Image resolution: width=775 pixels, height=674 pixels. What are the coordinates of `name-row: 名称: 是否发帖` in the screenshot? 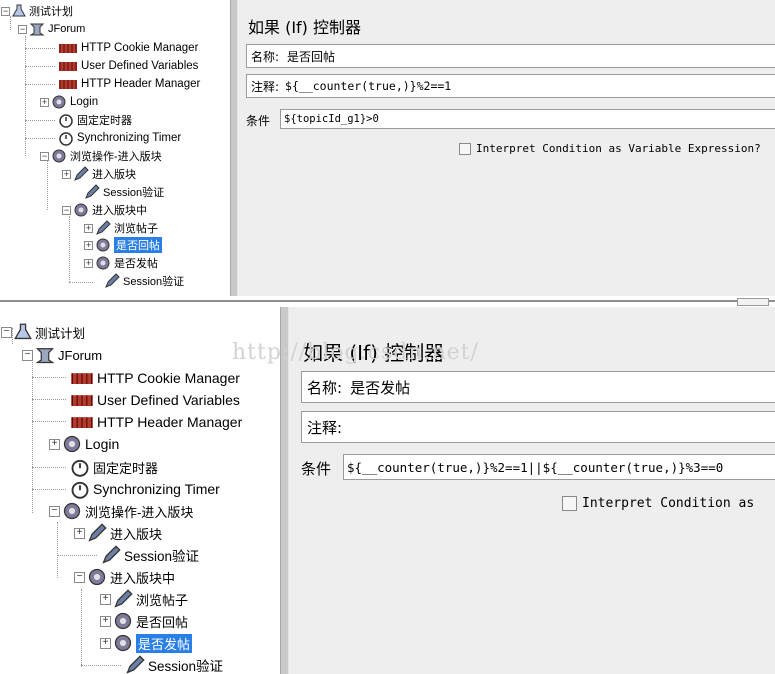 It's located at (538, 387).